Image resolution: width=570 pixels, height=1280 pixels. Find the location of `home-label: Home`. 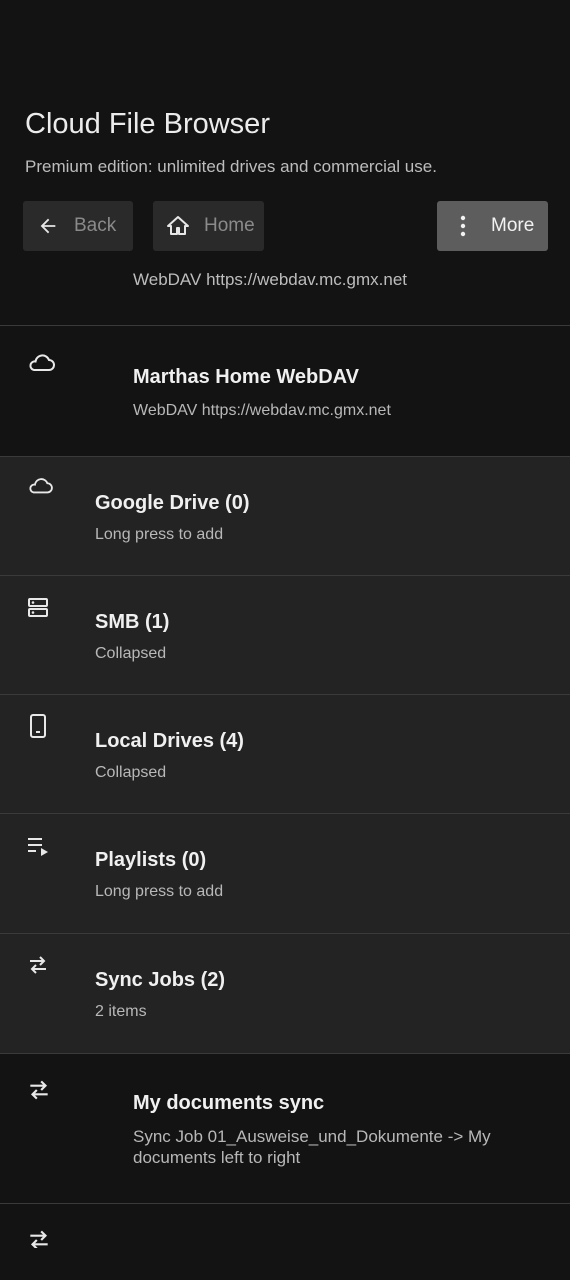

home-label: Home is located at coordinates (229, 225).